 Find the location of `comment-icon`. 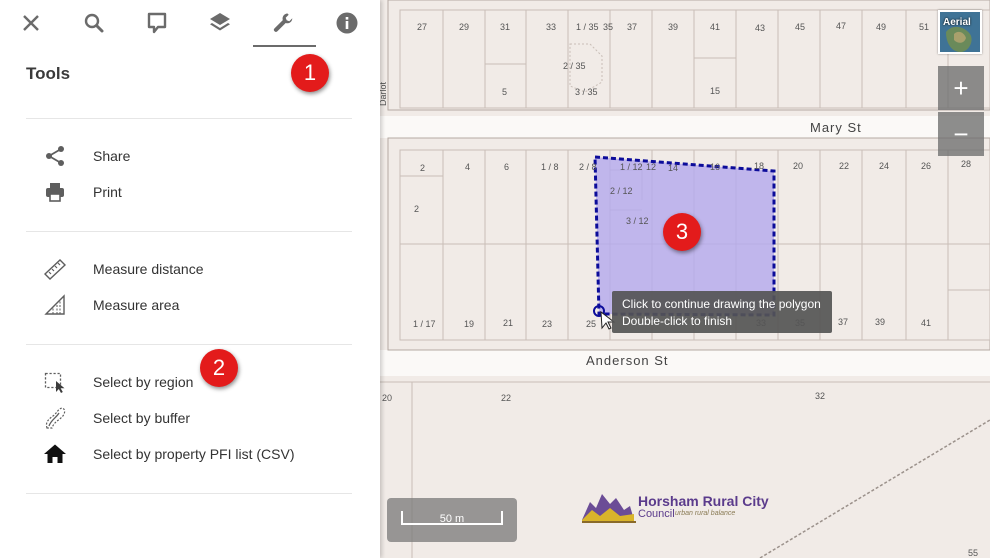

comment-icon is located at coordinates (157, 23).